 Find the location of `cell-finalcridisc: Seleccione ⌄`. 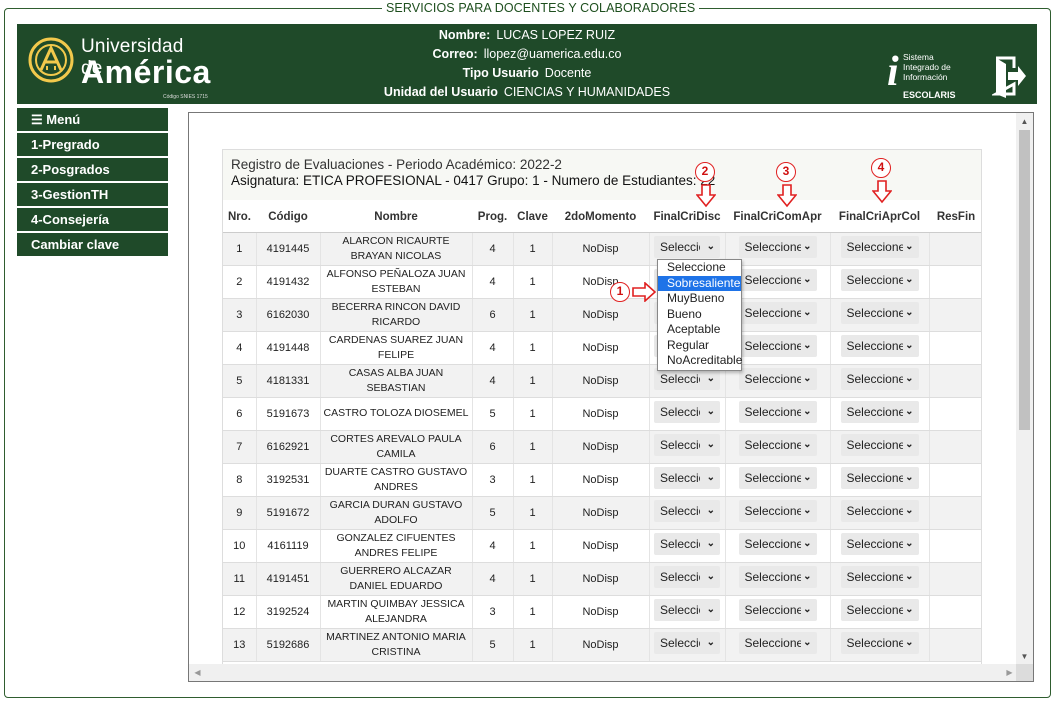

cell-finalcridisc: Seleccione ⌄ is located at coordinates (687, 447).